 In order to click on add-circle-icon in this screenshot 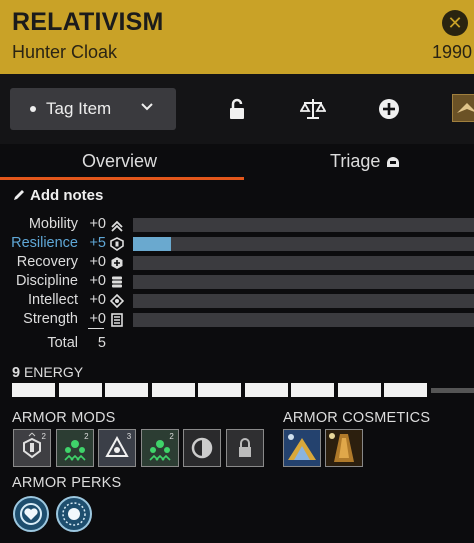, I will do `click(389, 109)`.